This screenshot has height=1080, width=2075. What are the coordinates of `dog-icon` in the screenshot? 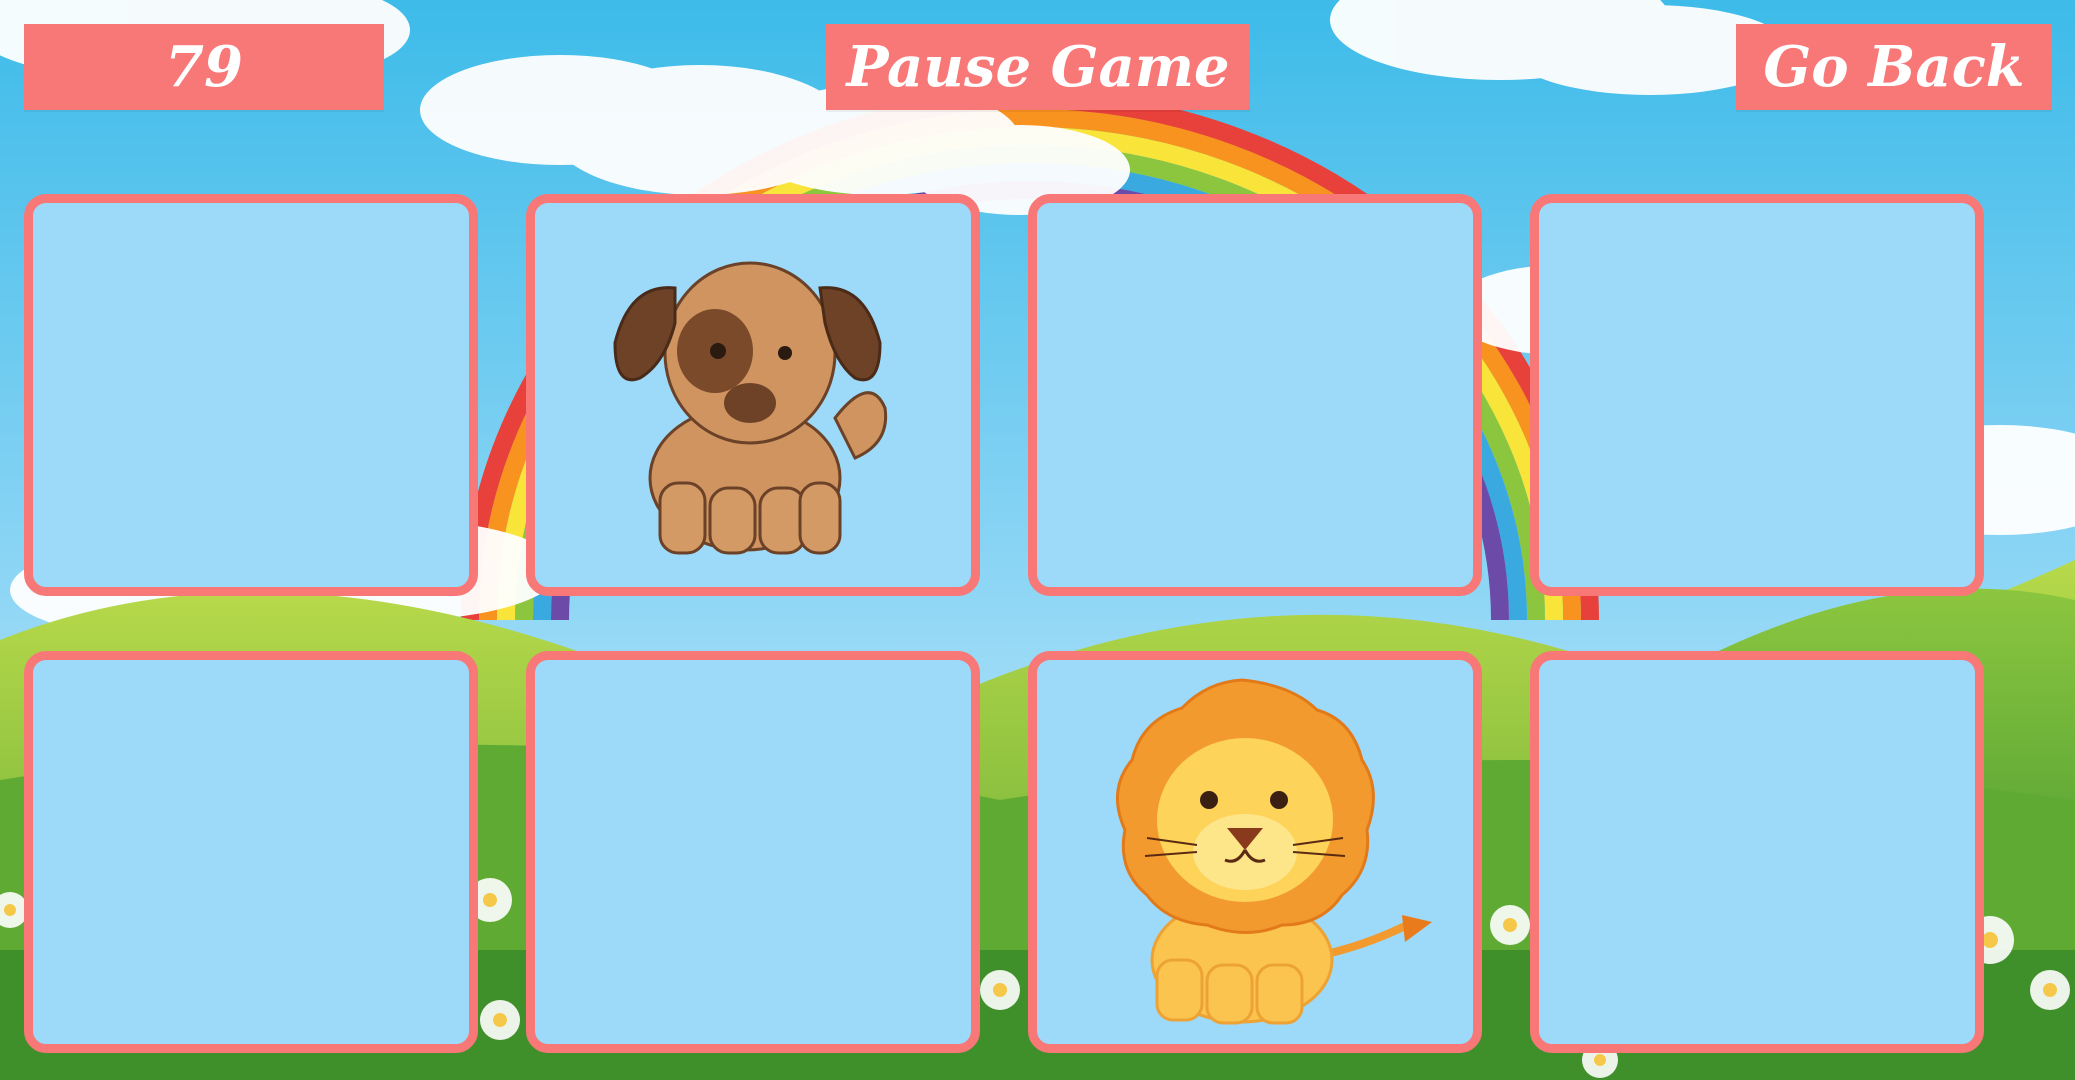 It's located at (750, 408).